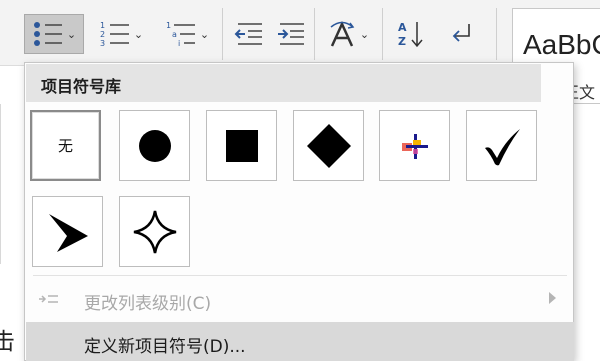 Image resolution: width=600 pixels, height=361 pixels. I want to click on filled-circle-icon, so click(154, 145).